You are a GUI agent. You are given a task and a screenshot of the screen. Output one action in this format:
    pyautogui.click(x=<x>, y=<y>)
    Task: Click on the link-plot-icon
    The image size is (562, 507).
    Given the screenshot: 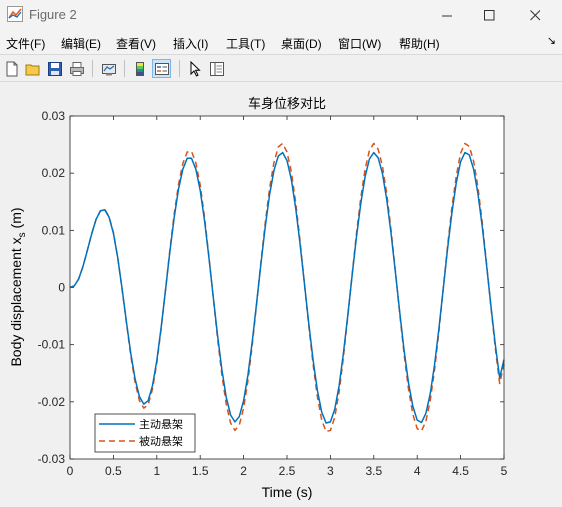 What is the action you would take?
    pyautogui.click(x=108, y=69)
    